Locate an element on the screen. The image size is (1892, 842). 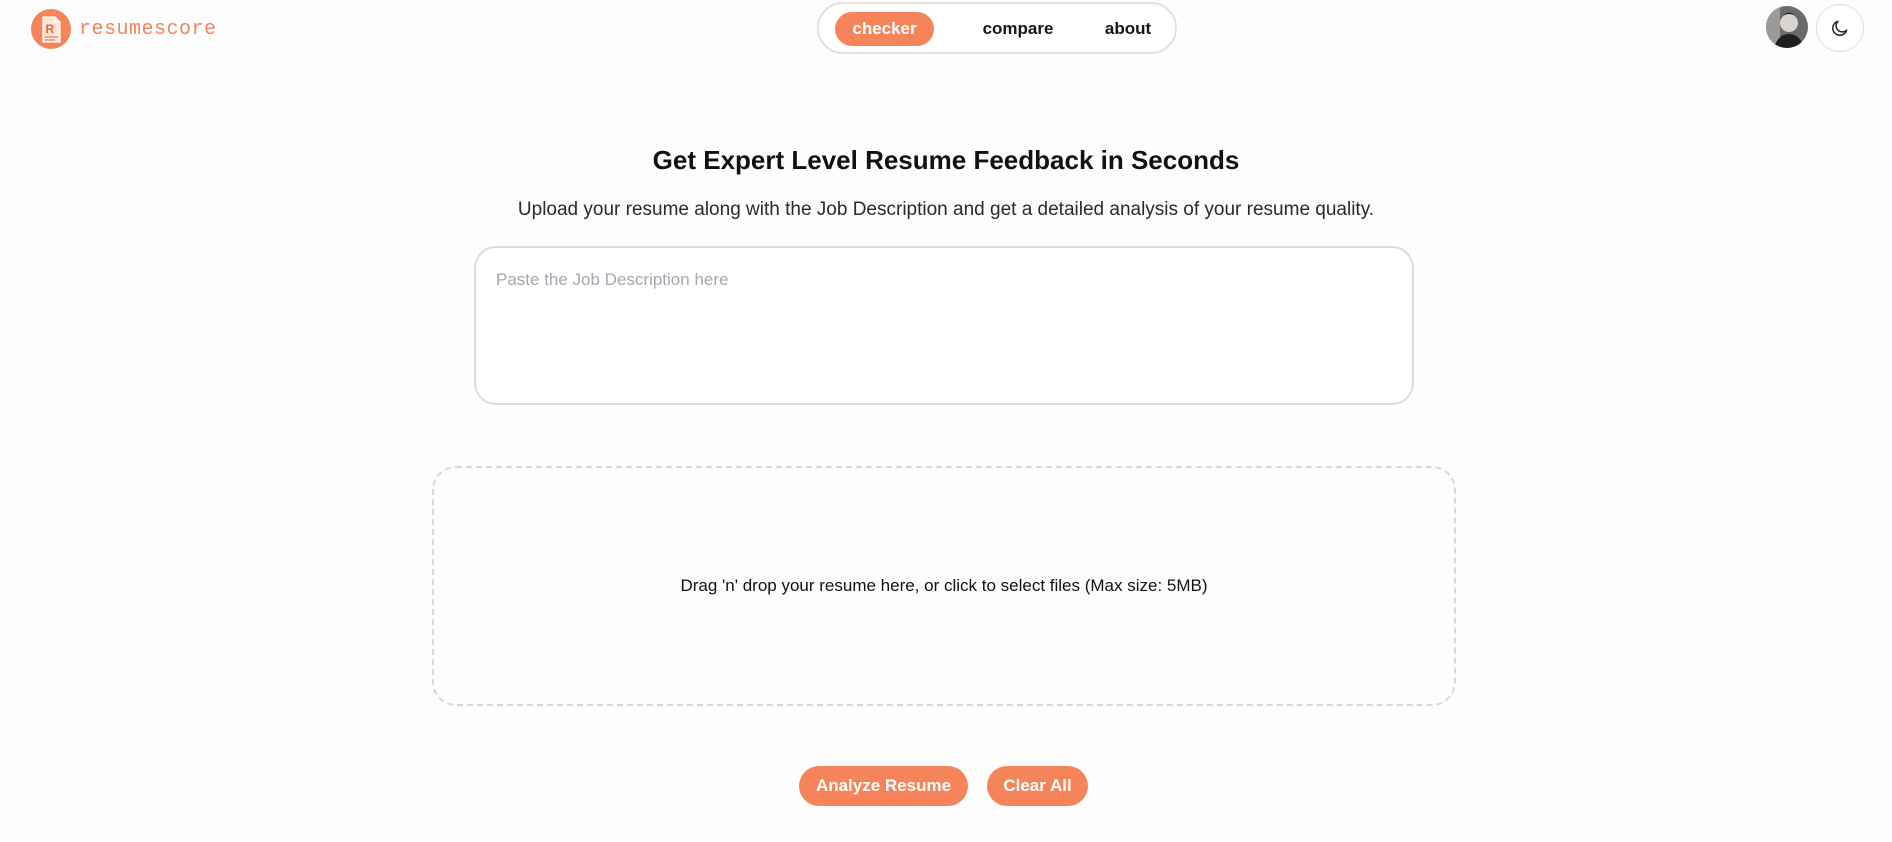
tab-compare: compare is located at coordinates (1018, 29).